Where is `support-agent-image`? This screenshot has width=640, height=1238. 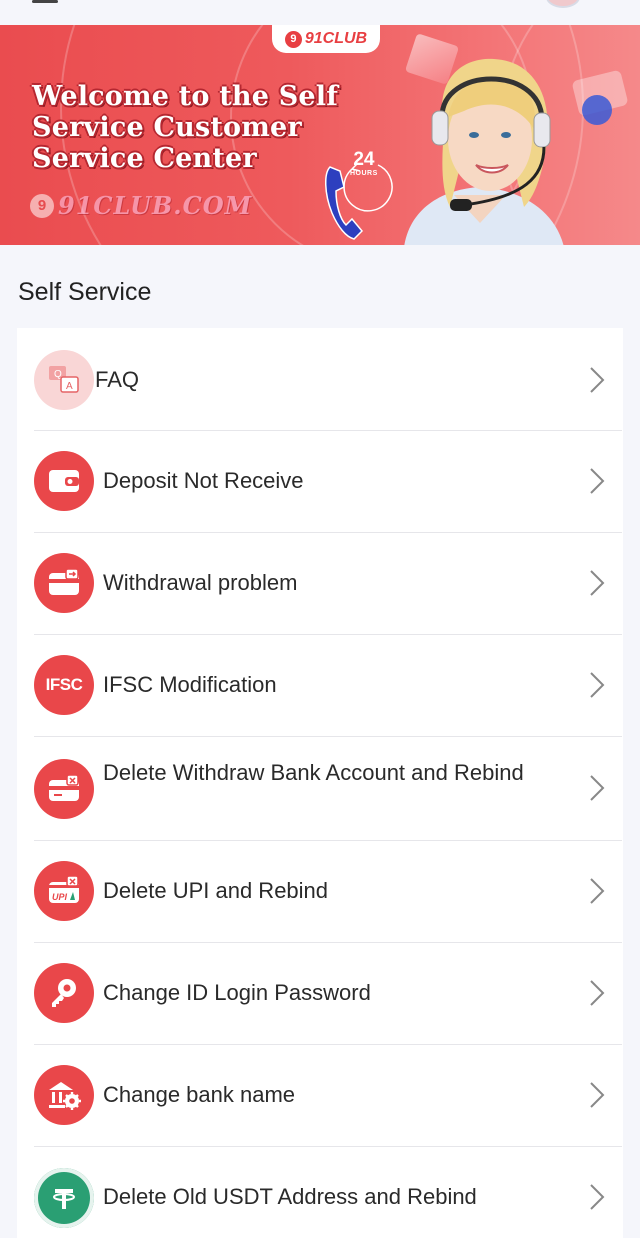 support-agent-image is located at coordinates (484, 151).